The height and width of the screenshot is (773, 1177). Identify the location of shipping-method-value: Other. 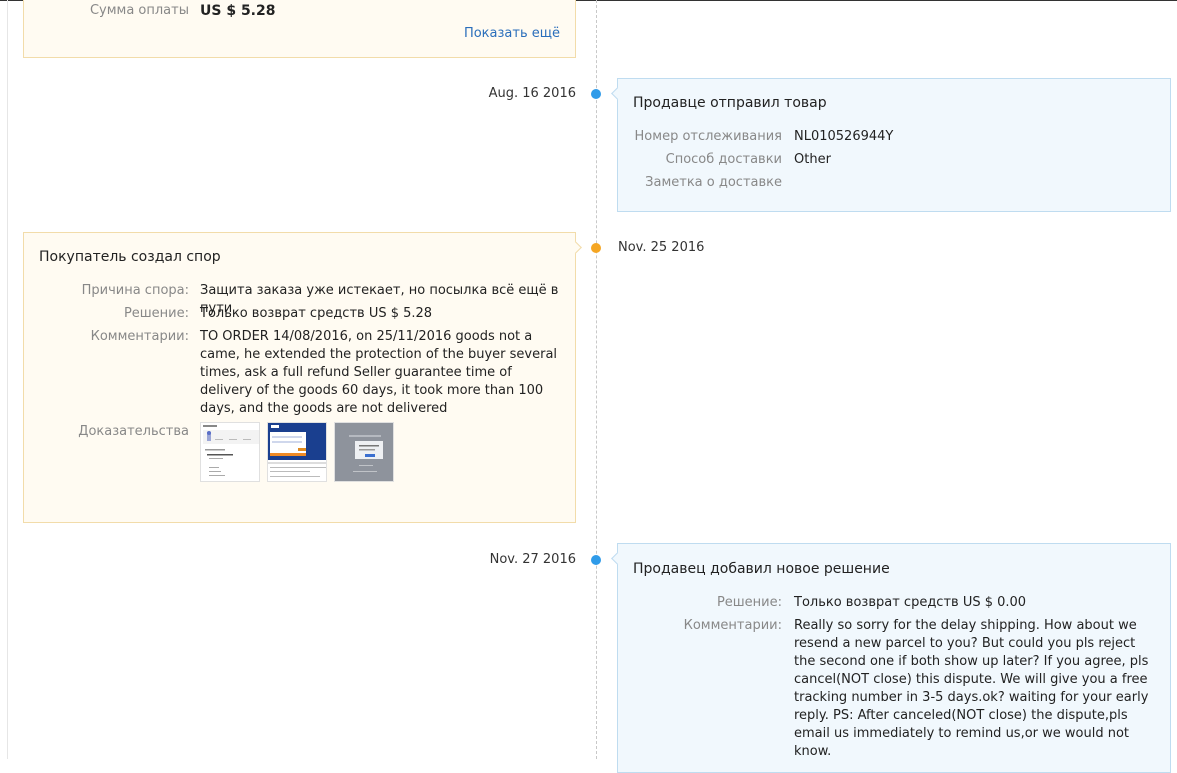
(812, 159).